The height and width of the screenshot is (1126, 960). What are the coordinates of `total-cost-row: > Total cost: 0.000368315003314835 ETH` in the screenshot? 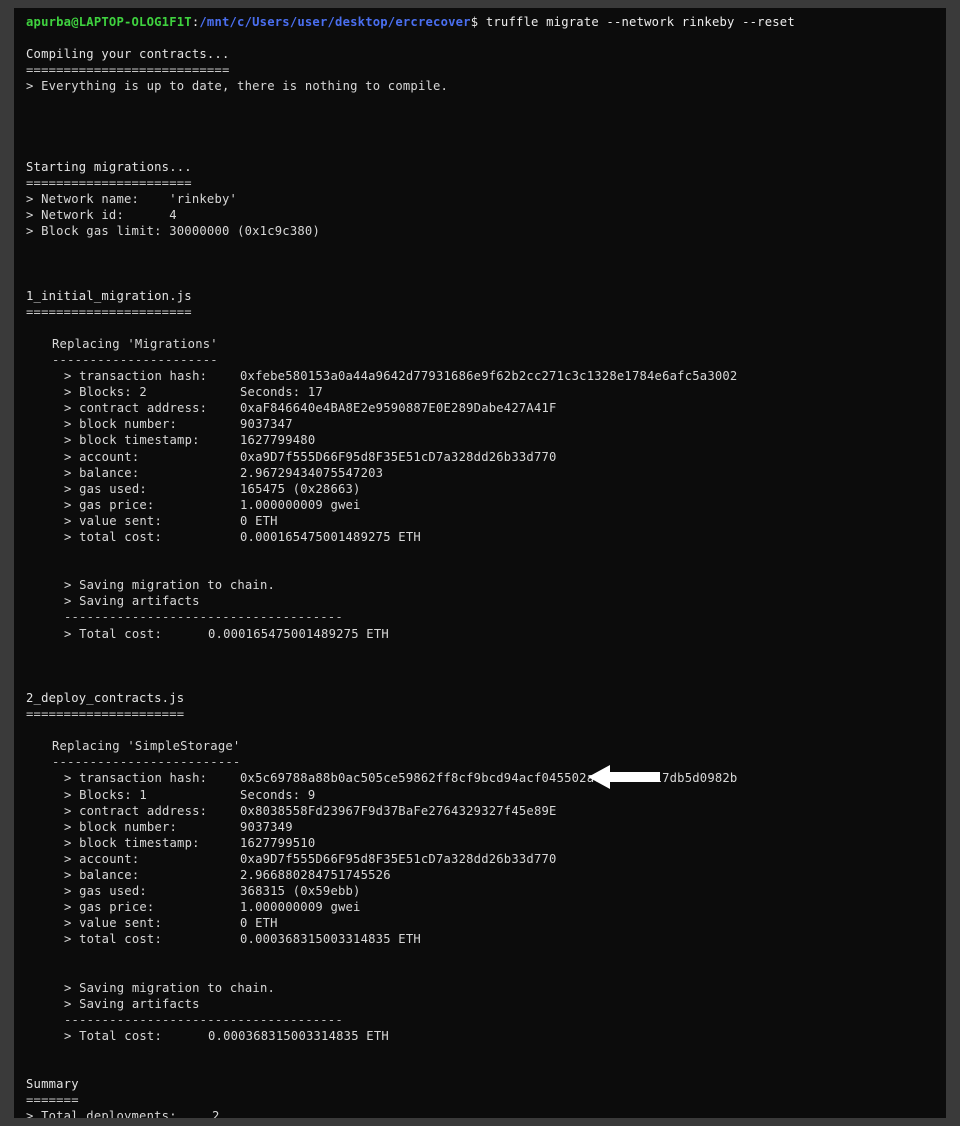 It's located at (481, 1036).